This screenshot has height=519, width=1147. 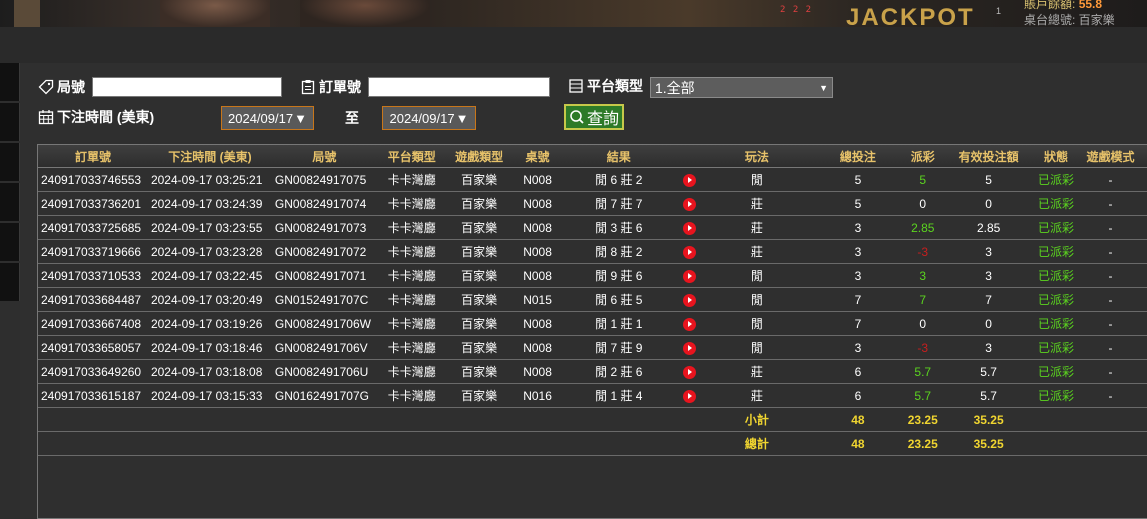 I want to click on round-filter-label: 局號, so click(x=61, y=87).